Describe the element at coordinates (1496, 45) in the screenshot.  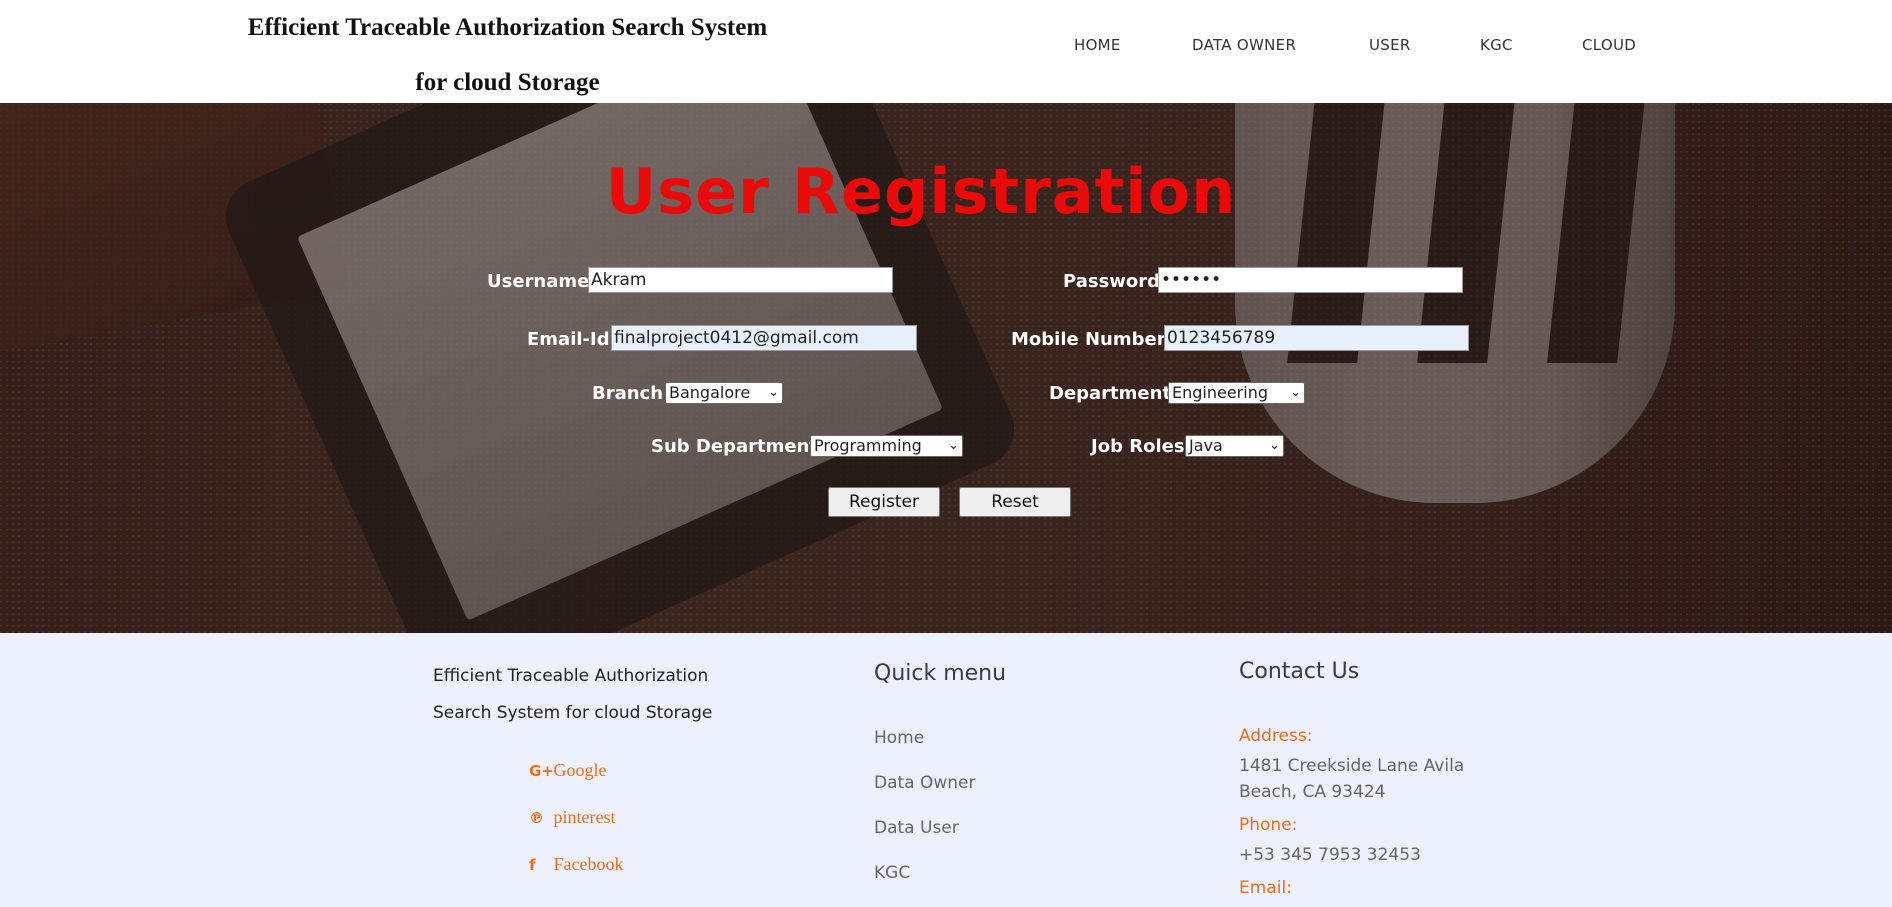
I see `nav-kgc: KGC` at that location.